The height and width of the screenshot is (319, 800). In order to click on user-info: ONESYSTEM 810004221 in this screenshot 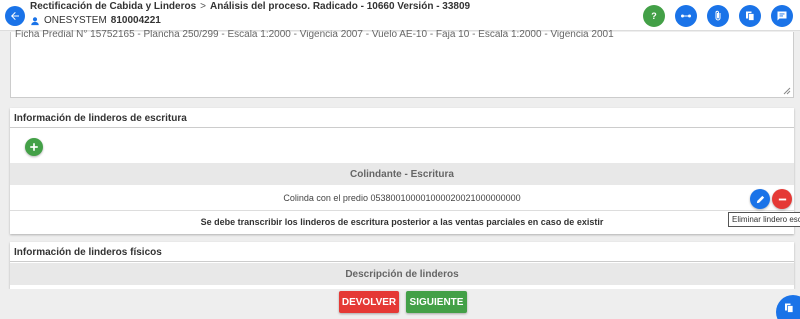, I will do `click(95, 20)`.